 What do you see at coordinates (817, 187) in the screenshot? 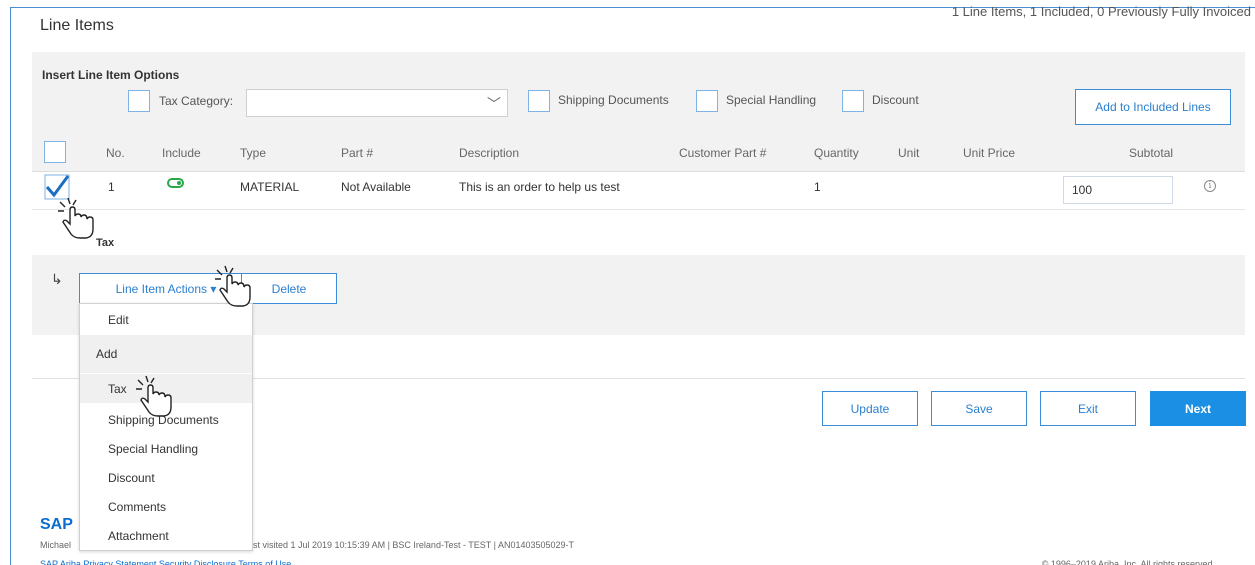
I see `row-quantity: 1` at bounding box center [817, 187].